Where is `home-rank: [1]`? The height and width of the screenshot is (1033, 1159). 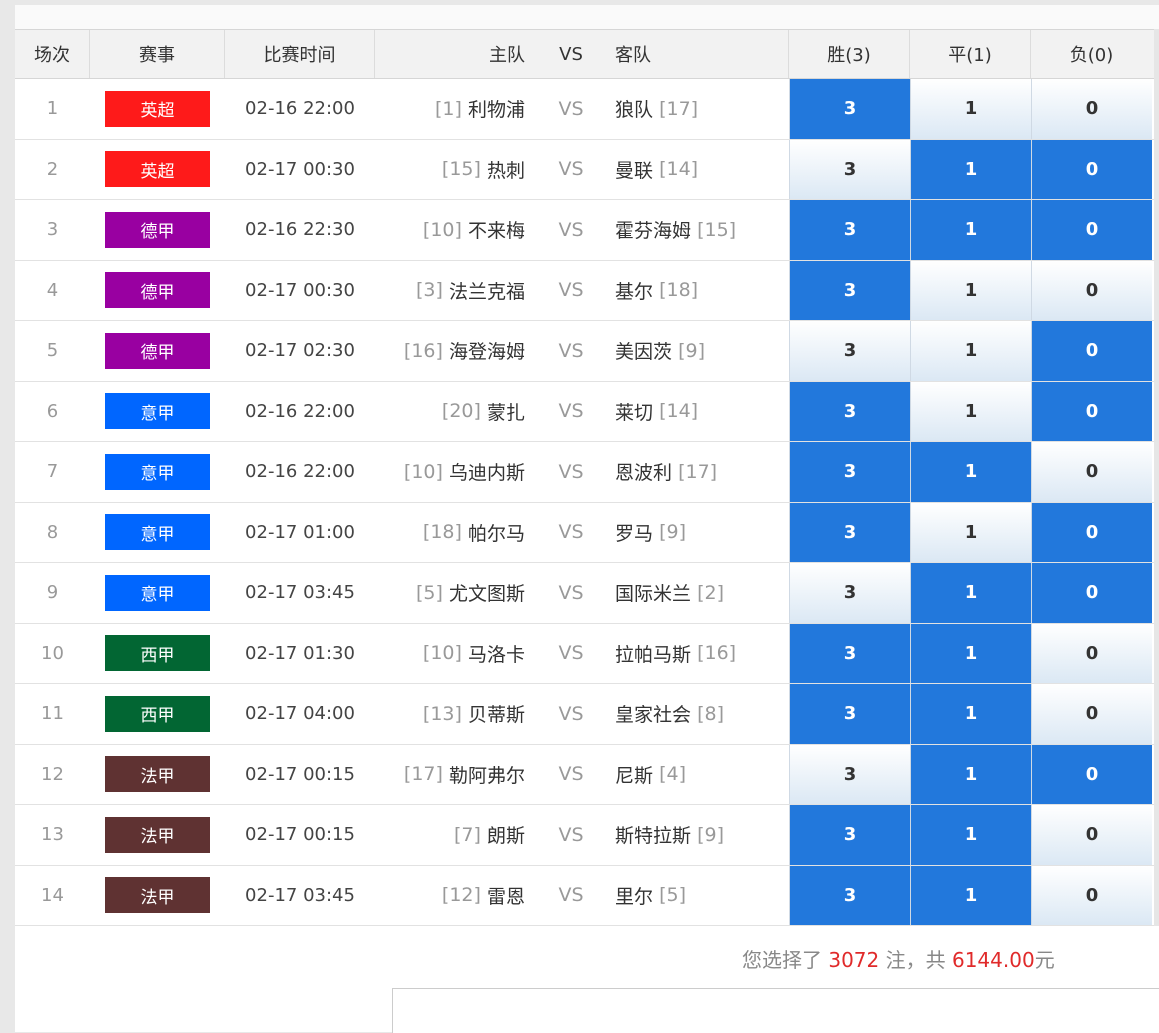
home-rank: [1] is located at coordinates (448, 108).